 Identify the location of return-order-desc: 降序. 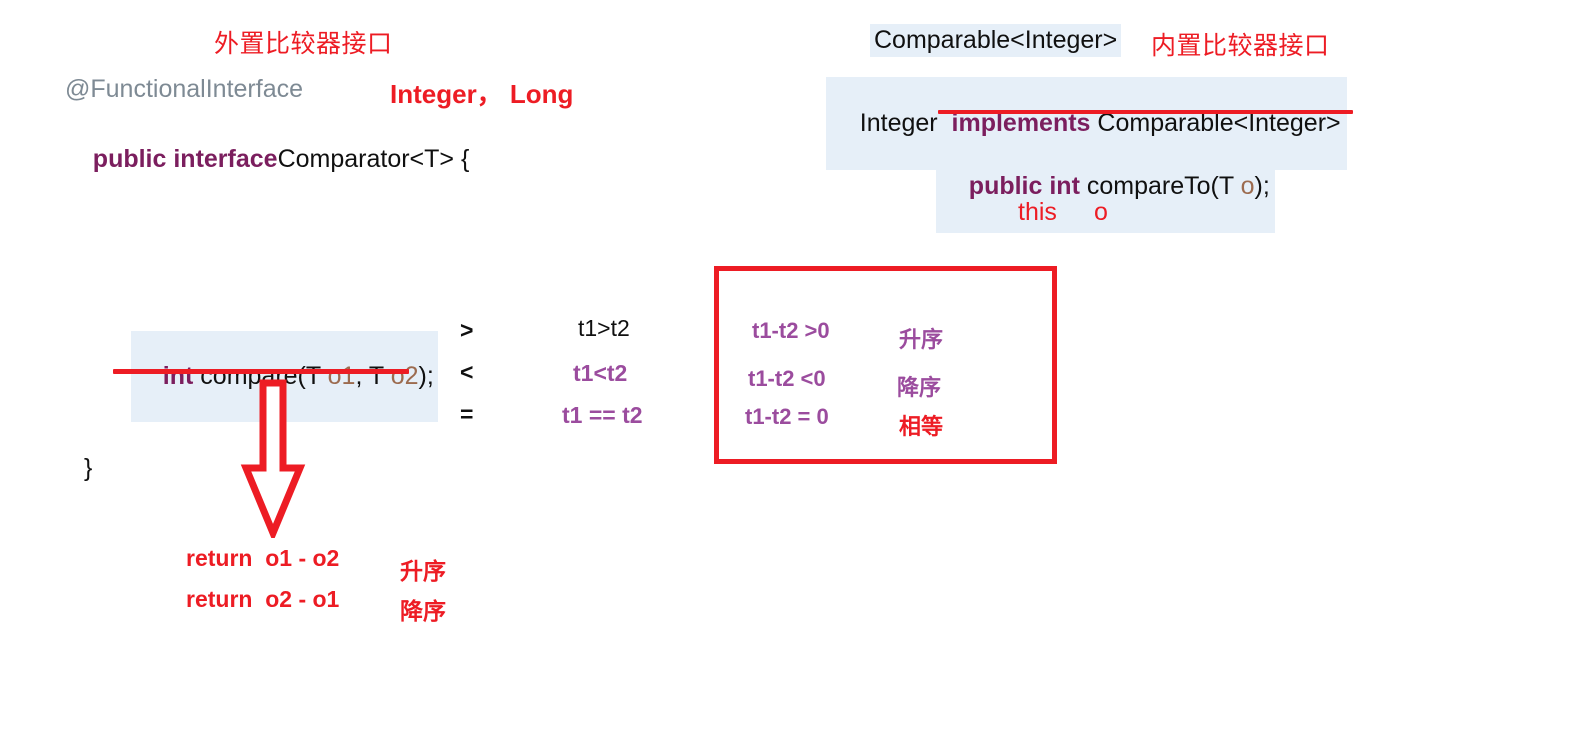
(423, 611).